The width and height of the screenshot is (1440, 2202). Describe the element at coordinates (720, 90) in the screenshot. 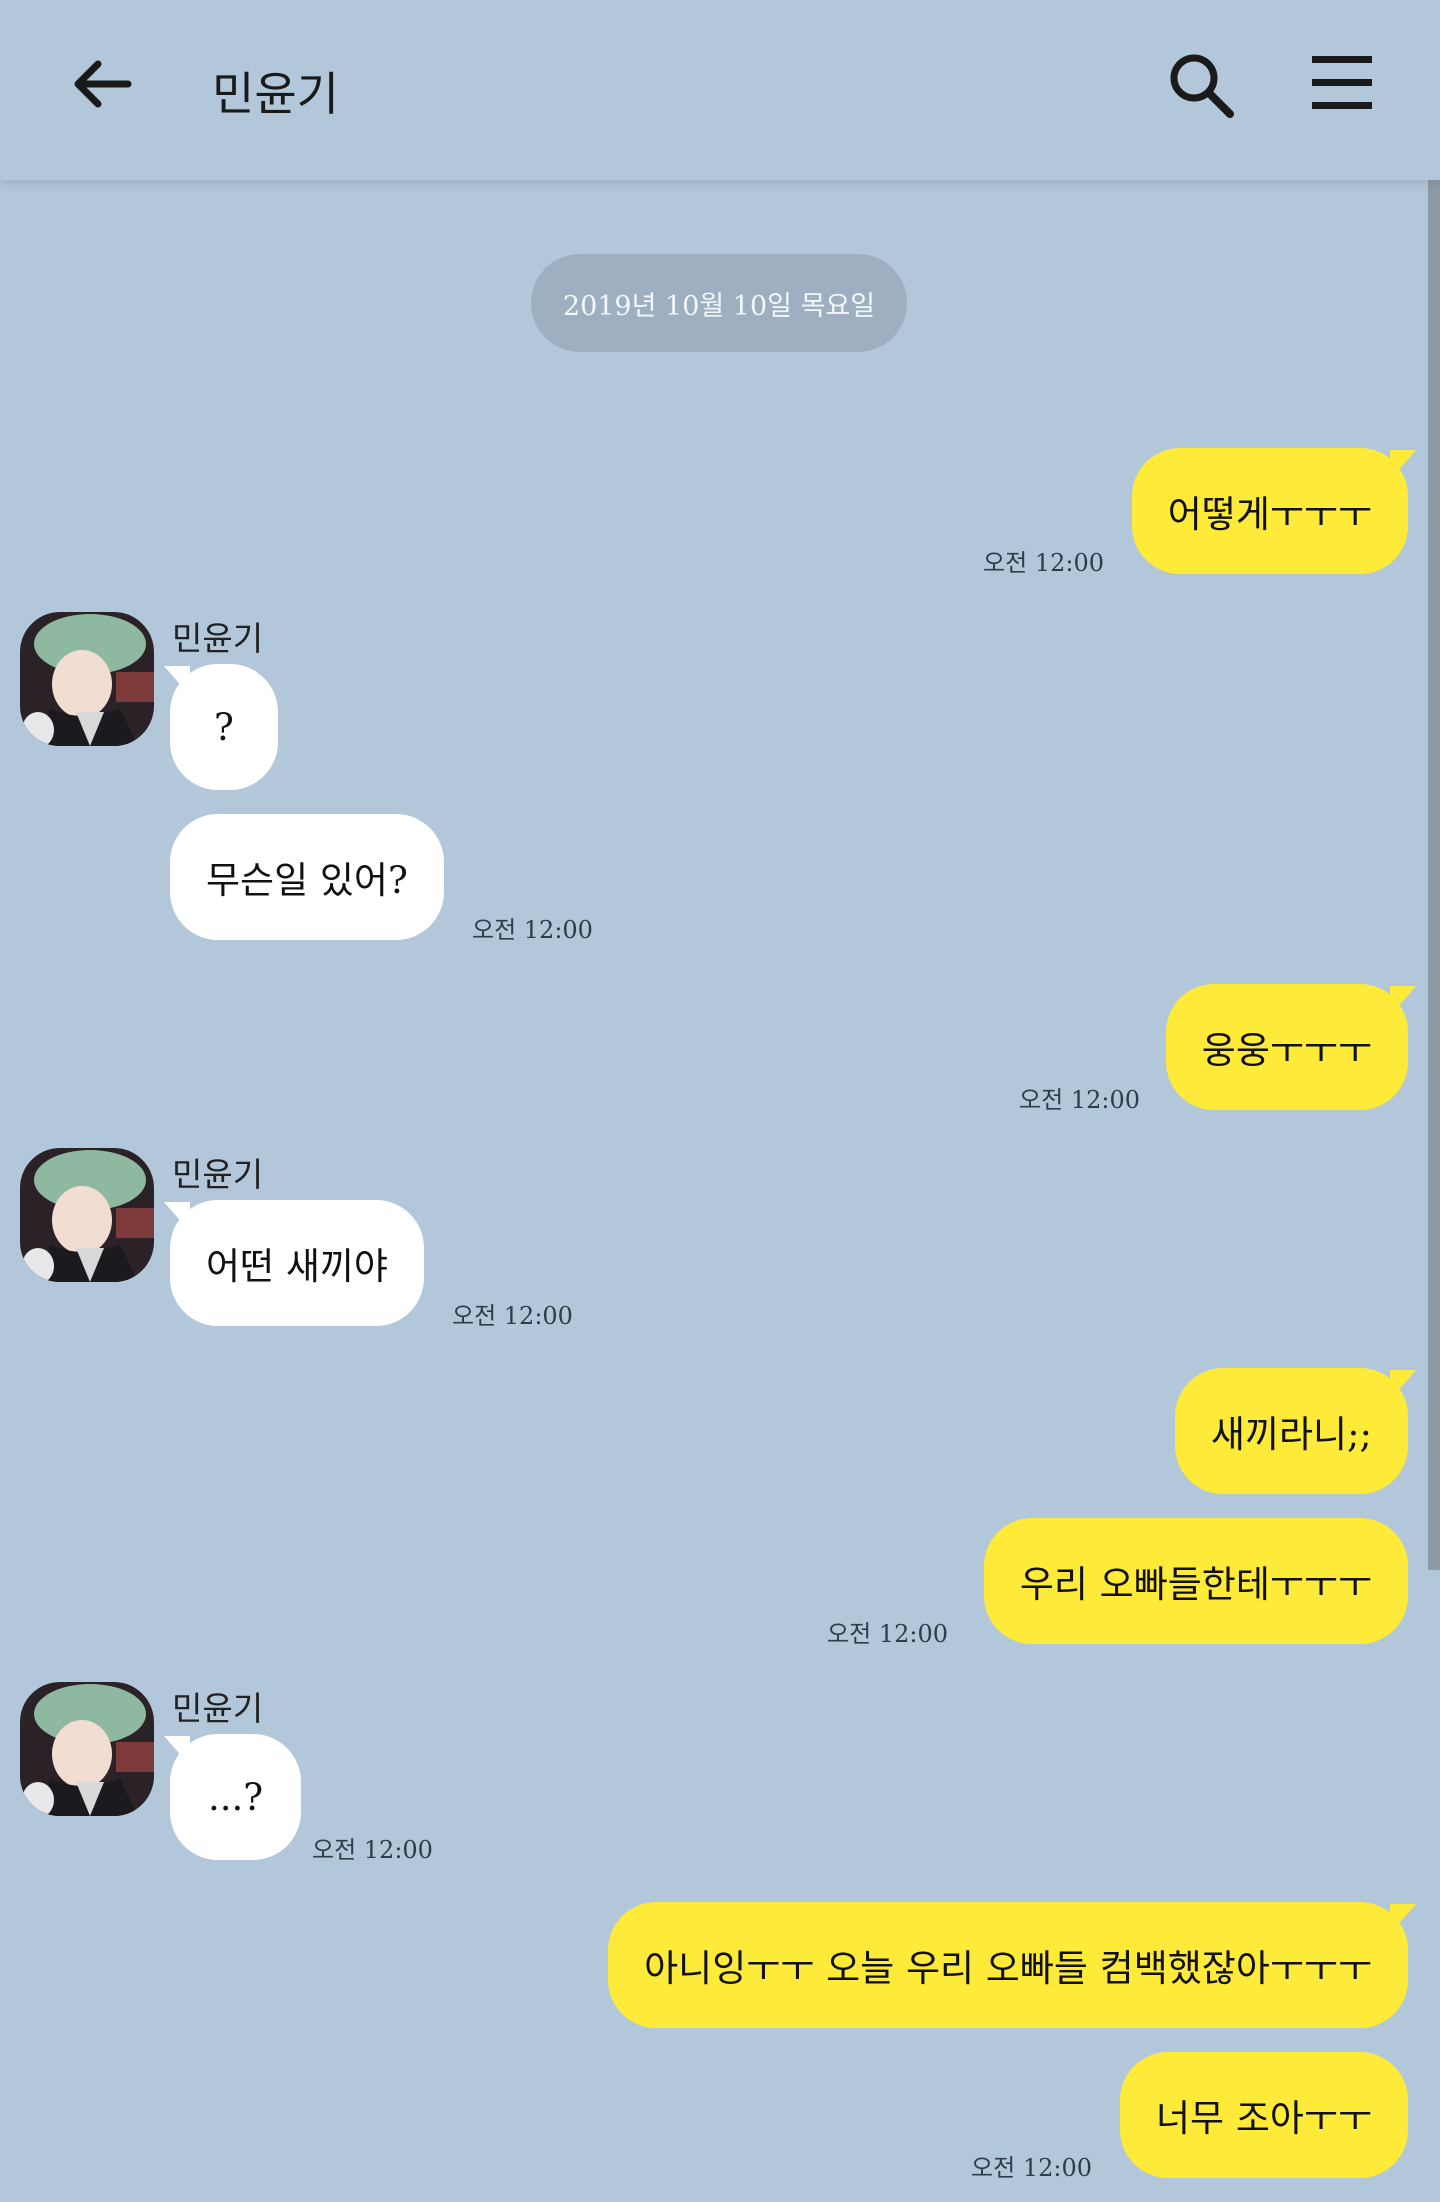

I see `chat-header: 민윤기` at that location.